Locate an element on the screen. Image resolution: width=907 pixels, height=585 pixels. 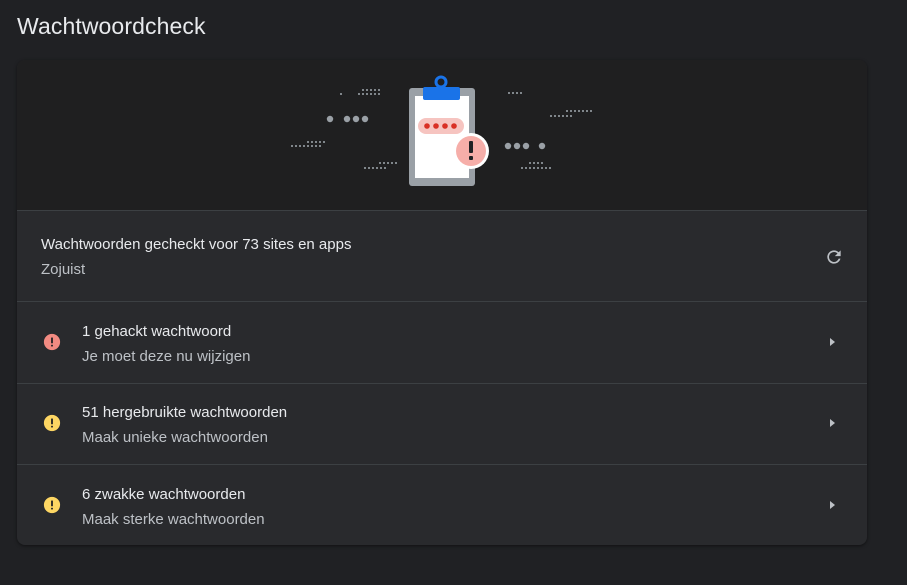
refresh-button is located at coordinates (834, 257).